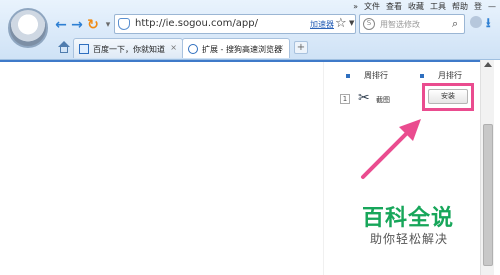 The height and width of the screenshot is (275, 500). What do you see at coordinates (84, 49) in the screenshot?
I see `baidu-favicon-icon` at bounding box center [84, 49].